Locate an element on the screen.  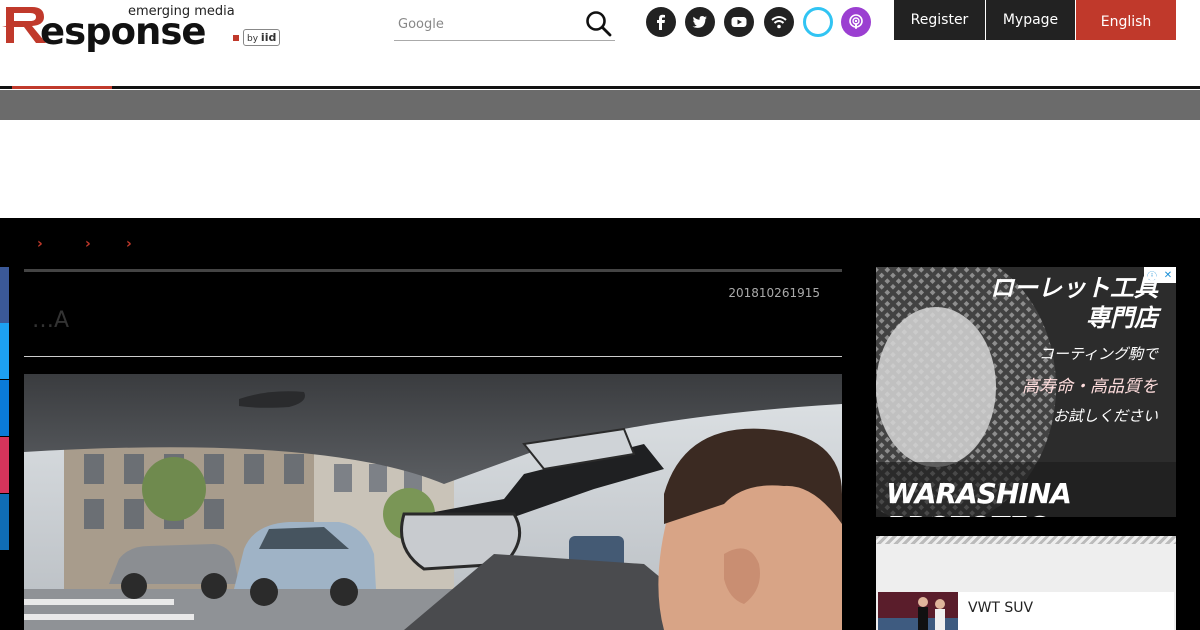
share-line-button is located at coordinates (4, 408).